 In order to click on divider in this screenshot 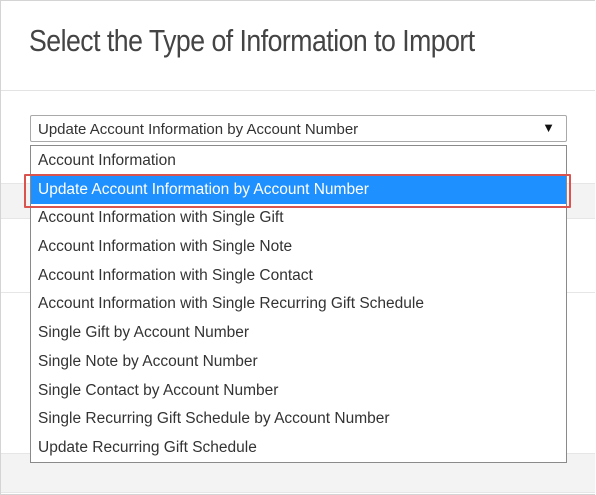, I will do `click(298, 90)`.